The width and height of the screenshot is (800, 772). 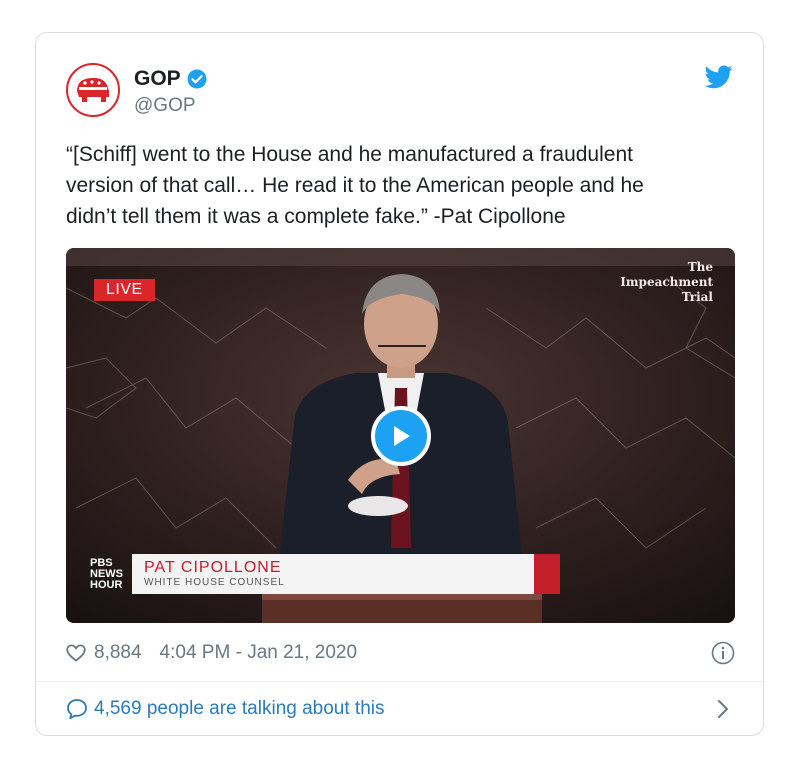 What do you see at coordinates (101, 562) in the screenshot?
I see `logo-line: PBS` at bounding box center [101, 562].